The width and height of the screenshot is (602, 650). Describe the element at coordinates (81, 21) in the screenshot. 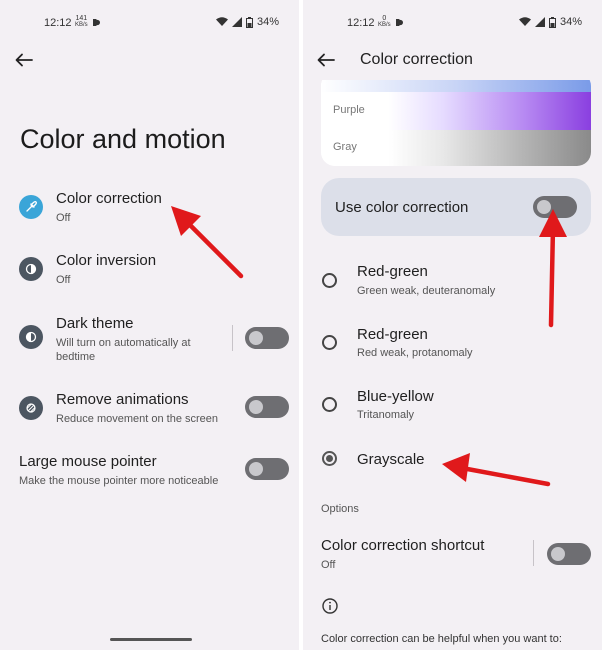

I see `network-speed: 141 KB/s` at that location.